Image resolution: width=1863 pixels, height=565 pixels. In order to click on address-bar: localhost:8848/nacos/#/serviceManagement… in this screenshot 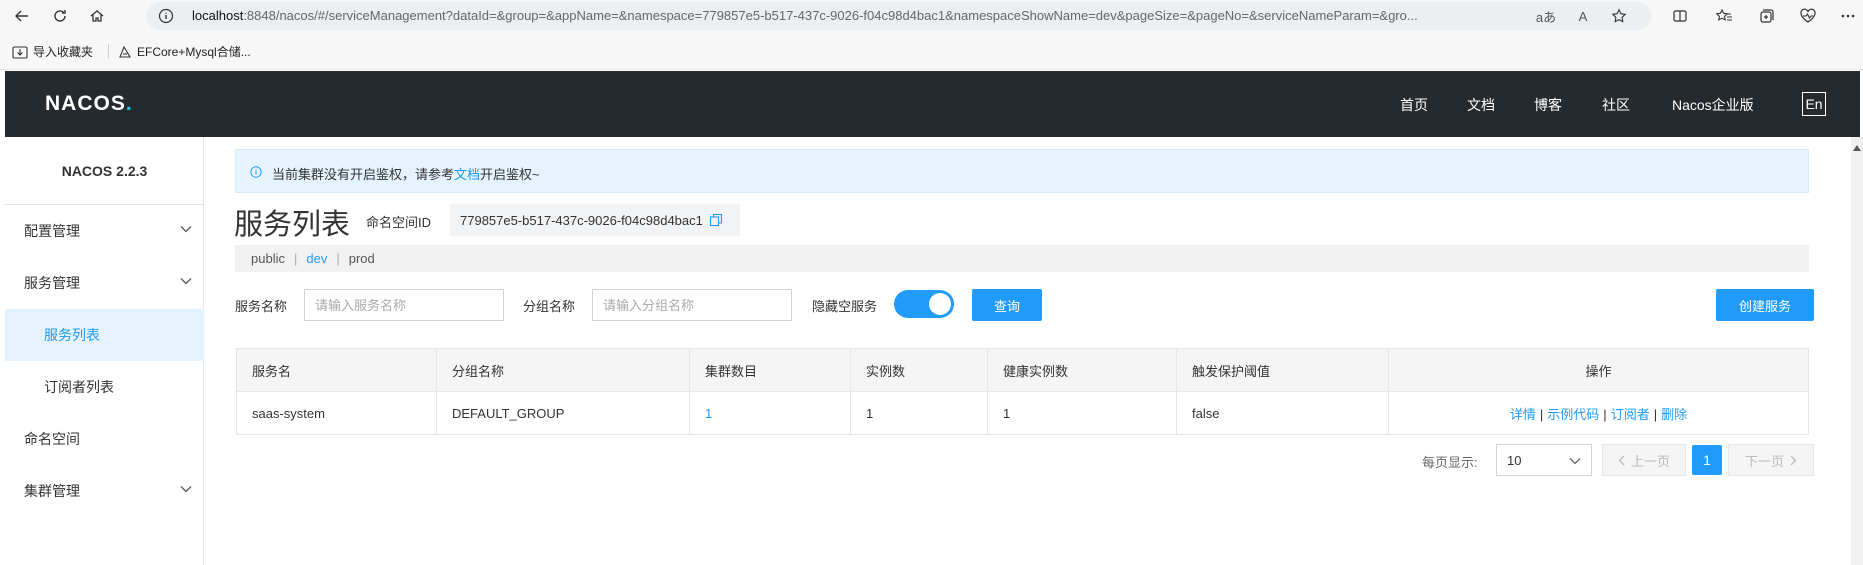, I will do `click(898, 16)`.